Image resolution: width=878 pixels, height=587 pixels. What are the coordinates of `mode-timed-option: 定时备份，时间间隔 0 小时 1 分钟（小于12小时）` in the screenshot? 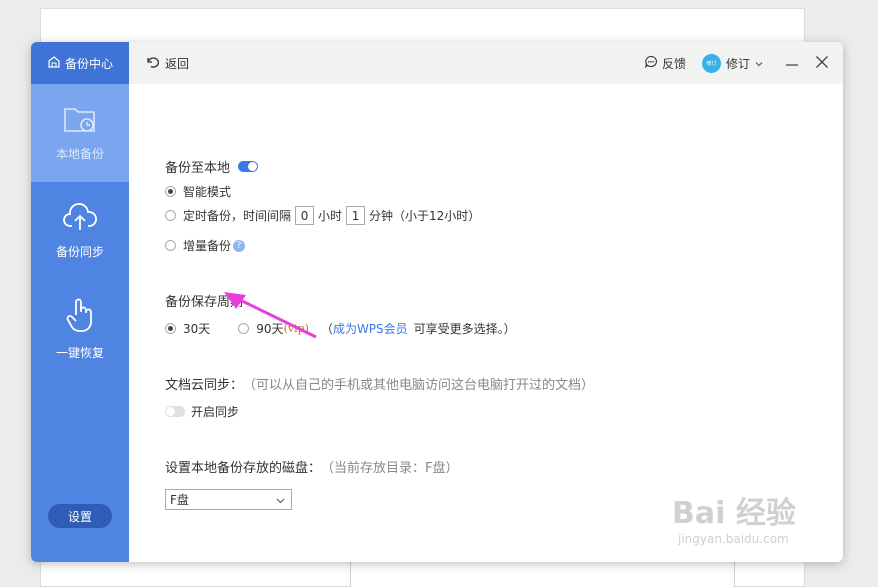 It's located at (322, 215).